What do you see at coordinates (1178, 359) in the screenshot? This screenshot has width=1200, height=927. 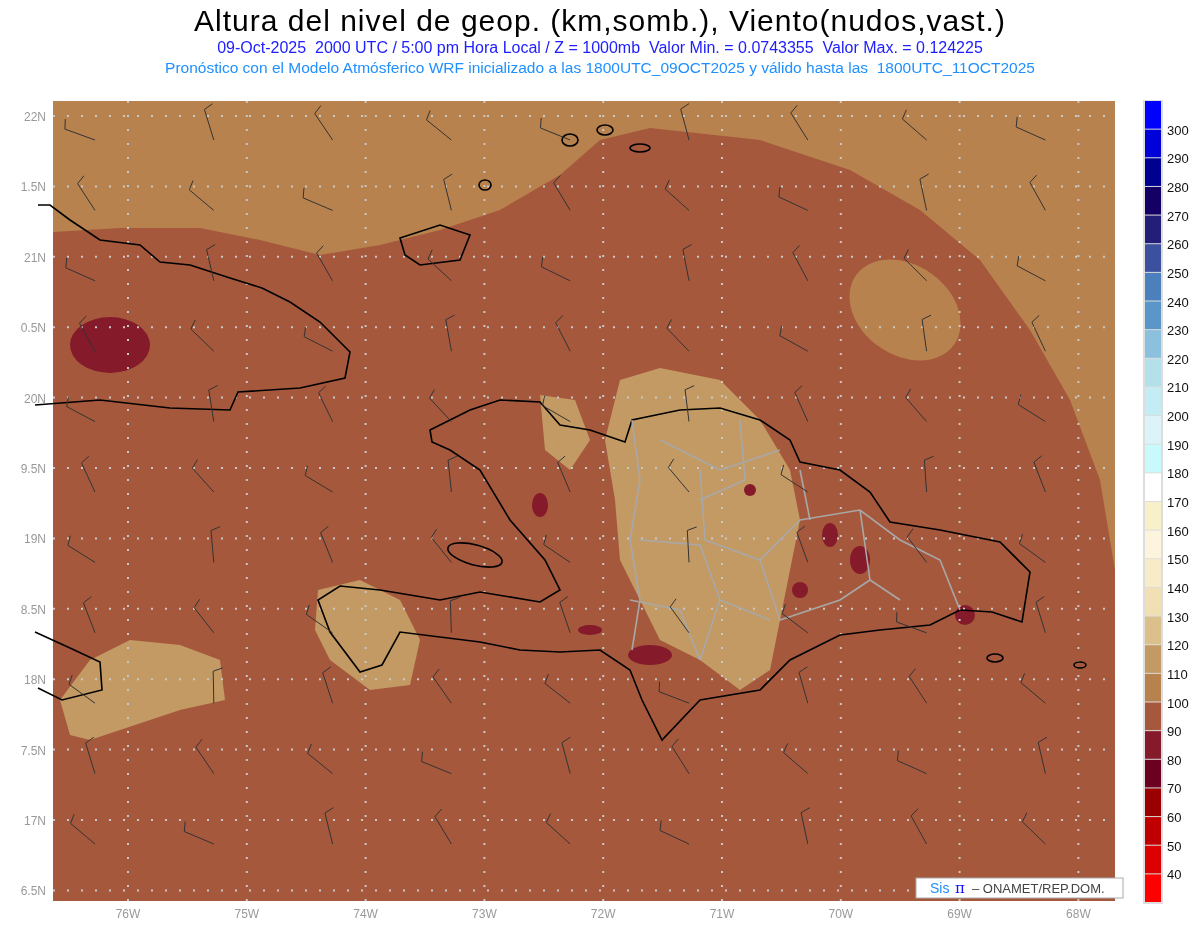 I see `colorbar-label: 220` at bounding box center [1178, 359].